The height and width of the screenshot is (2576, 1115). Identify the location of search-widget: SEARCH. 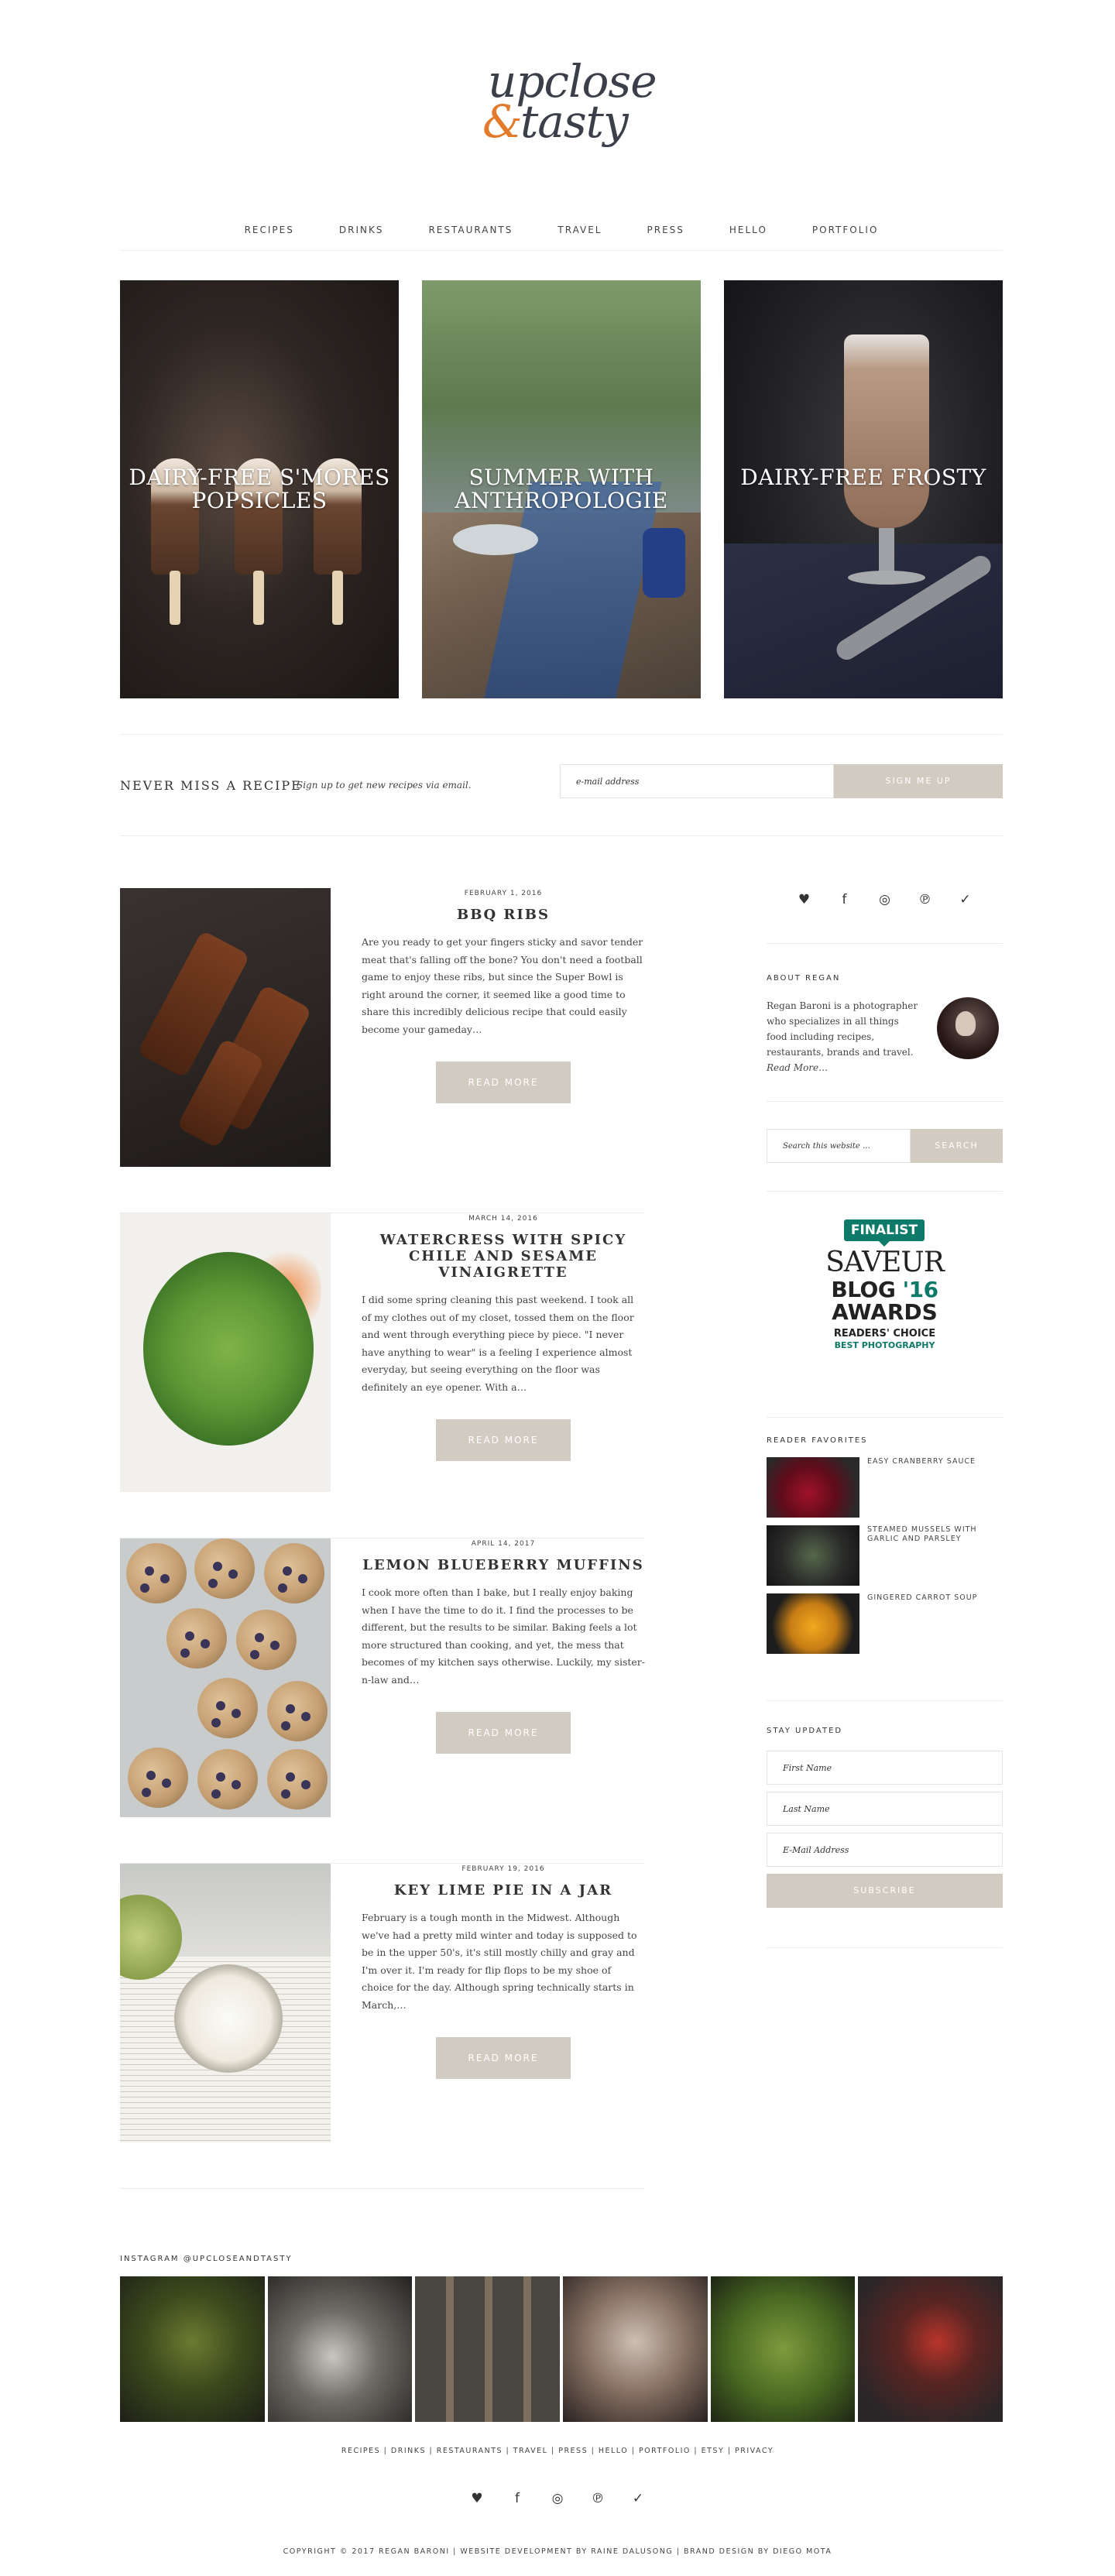
(885, 1146).